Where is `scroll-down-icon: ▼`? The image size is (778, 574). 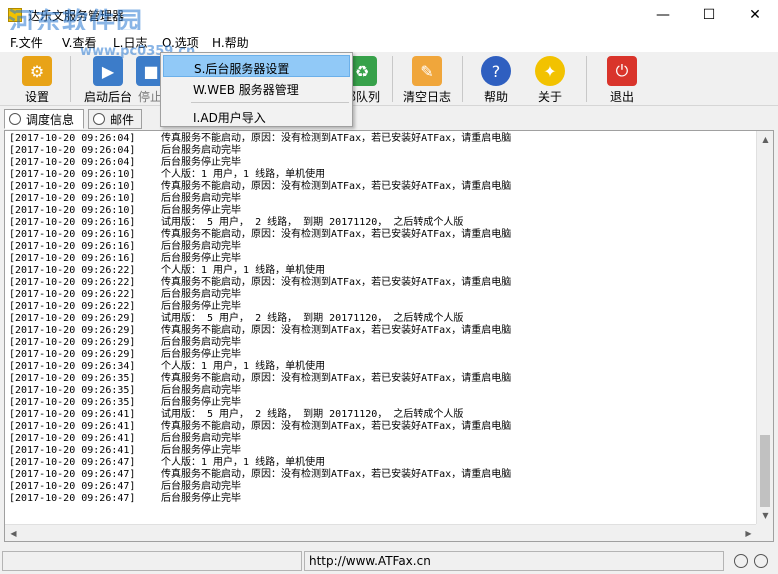 scroll-down-icon: ▼ is located at coordinates (765, 515).